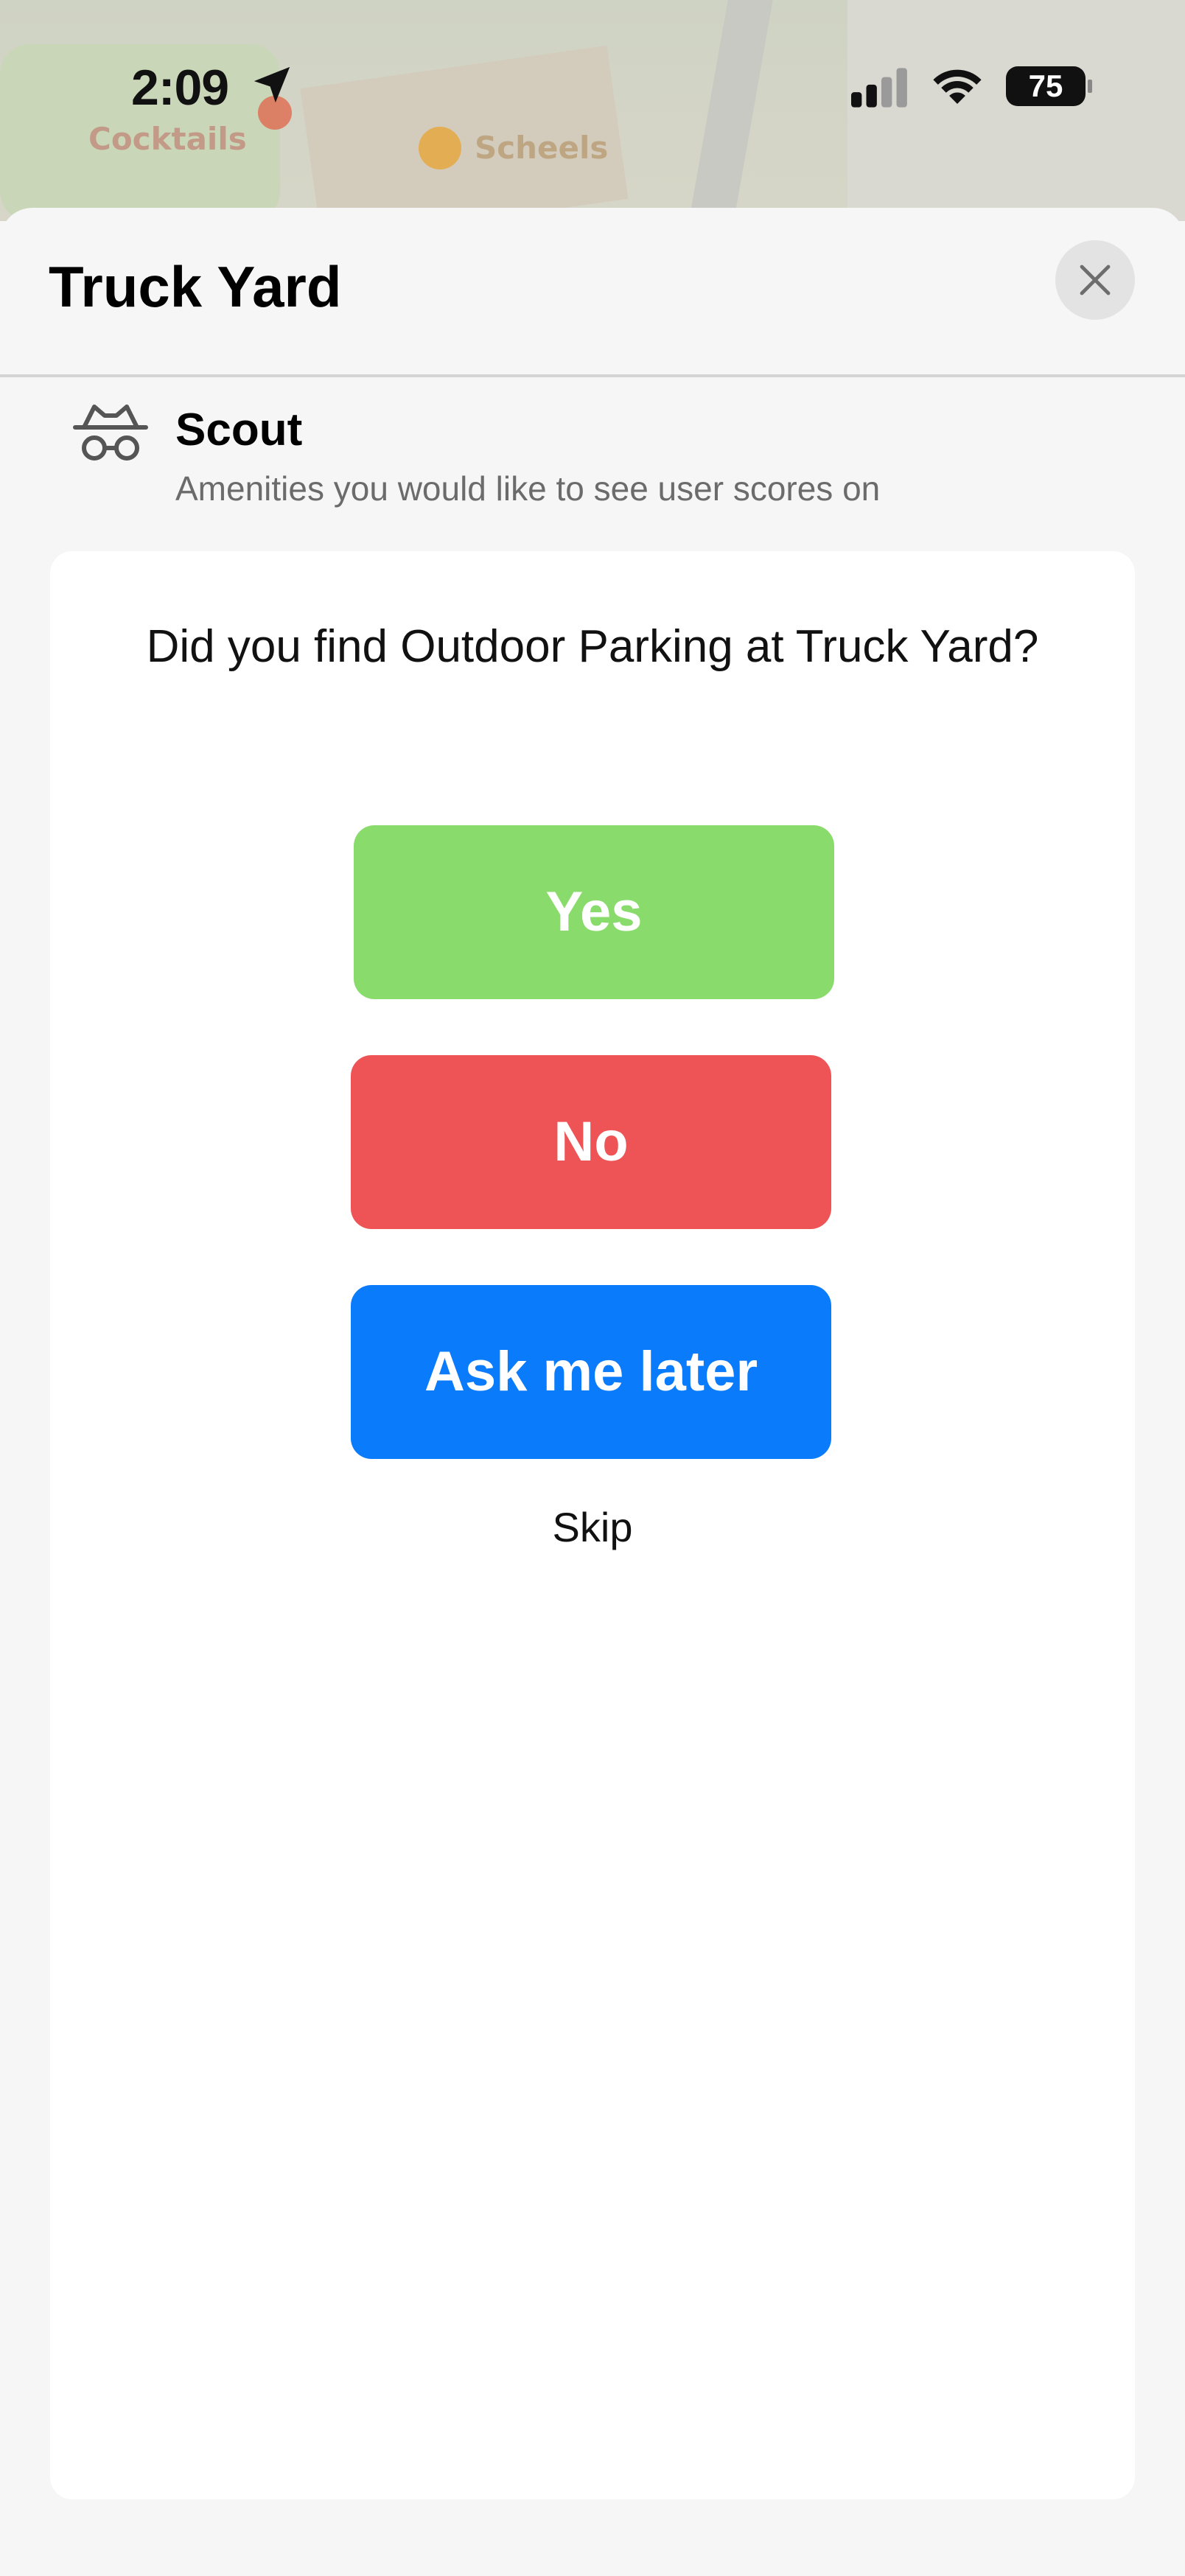 The width and height of the screenshot is (1185, 2576). I want to click on status-bar-time: 2:09, so click(180, 88).